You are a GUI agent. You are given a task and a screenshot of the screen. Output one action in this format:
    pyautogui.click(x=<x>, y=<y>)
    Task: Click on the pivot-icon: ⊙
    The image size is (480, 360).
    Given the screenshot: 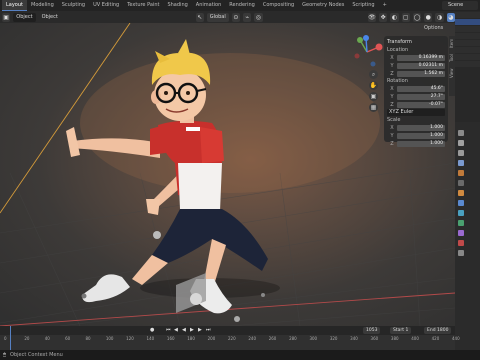 What is the action you would take?
    pyautogui.click(x=236, y=17)
    